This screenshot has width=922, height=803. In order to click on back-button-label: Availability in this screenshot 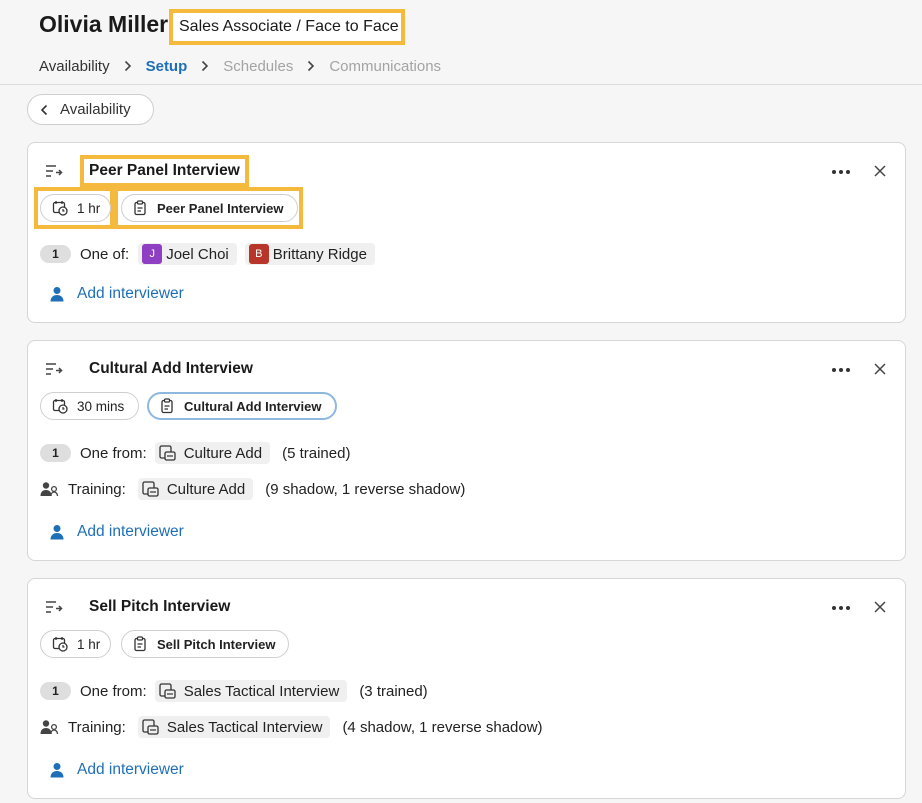, I will do `click(95, 109)`.